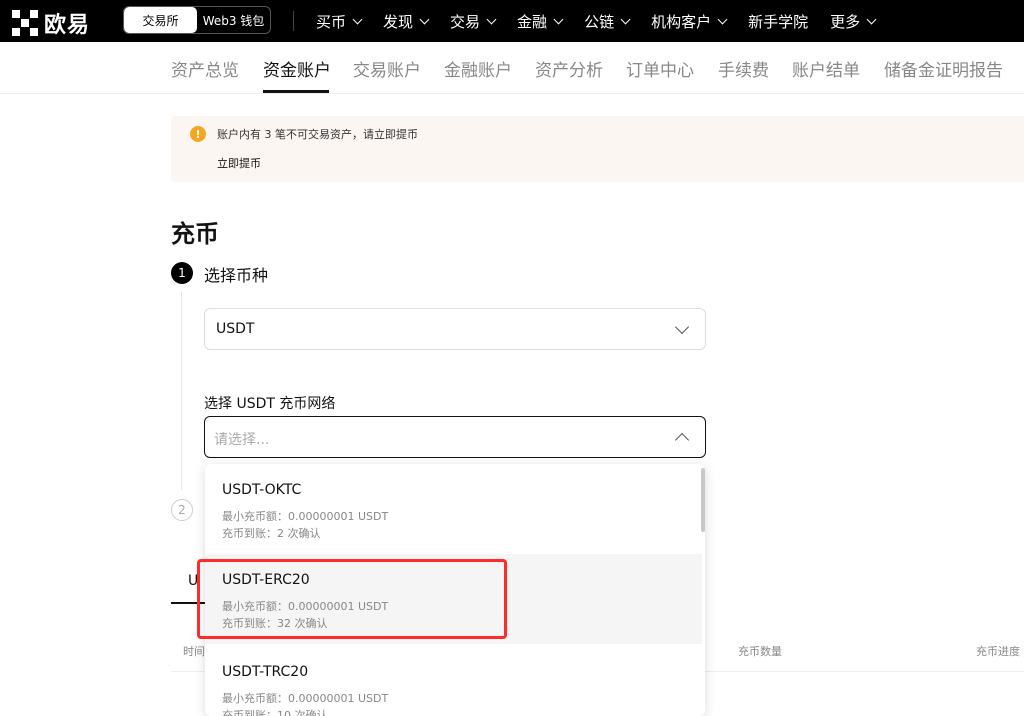  Describe the element at coordinates (297, 68) in the screenshot. I see `tab-funding-account: 资金账户` at that location.